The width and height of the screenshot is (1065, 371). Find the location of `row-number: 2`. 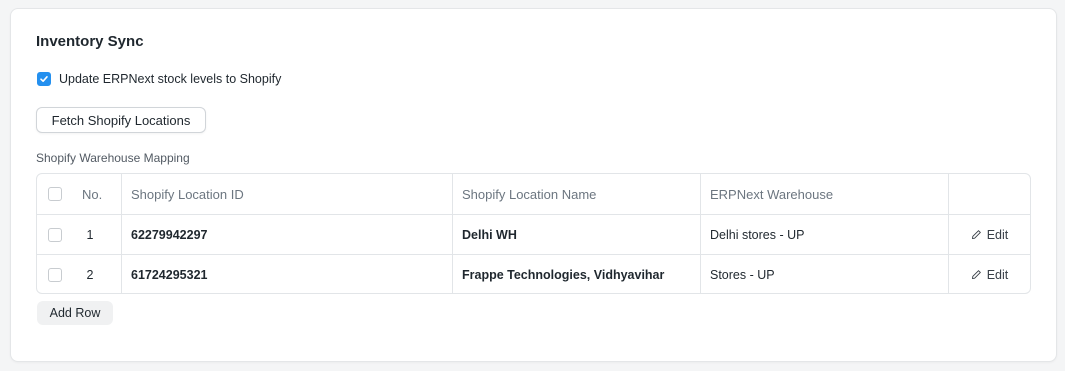

row-number: 2 is located at coordinates (97, 274).